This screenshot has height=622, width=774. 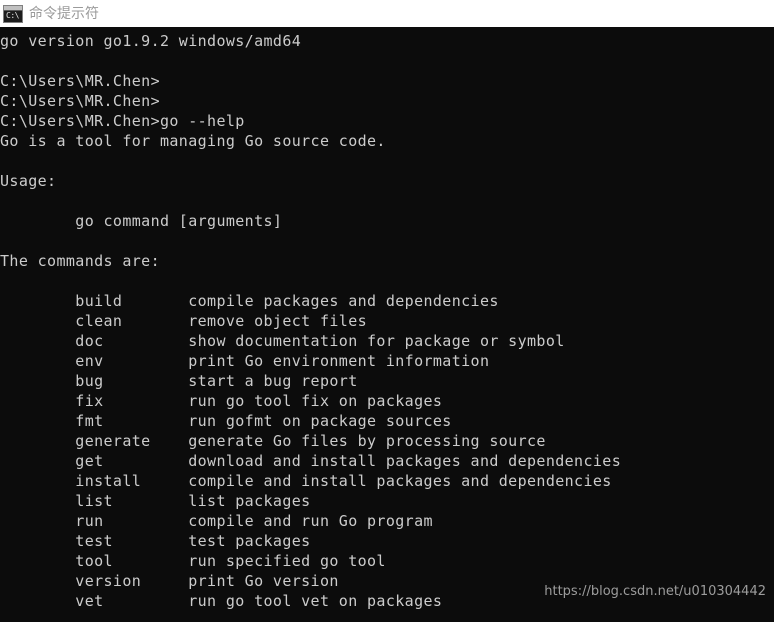 I want to click on window-titlebar: C:\ 命令提示符, so click(x=387, y=13).